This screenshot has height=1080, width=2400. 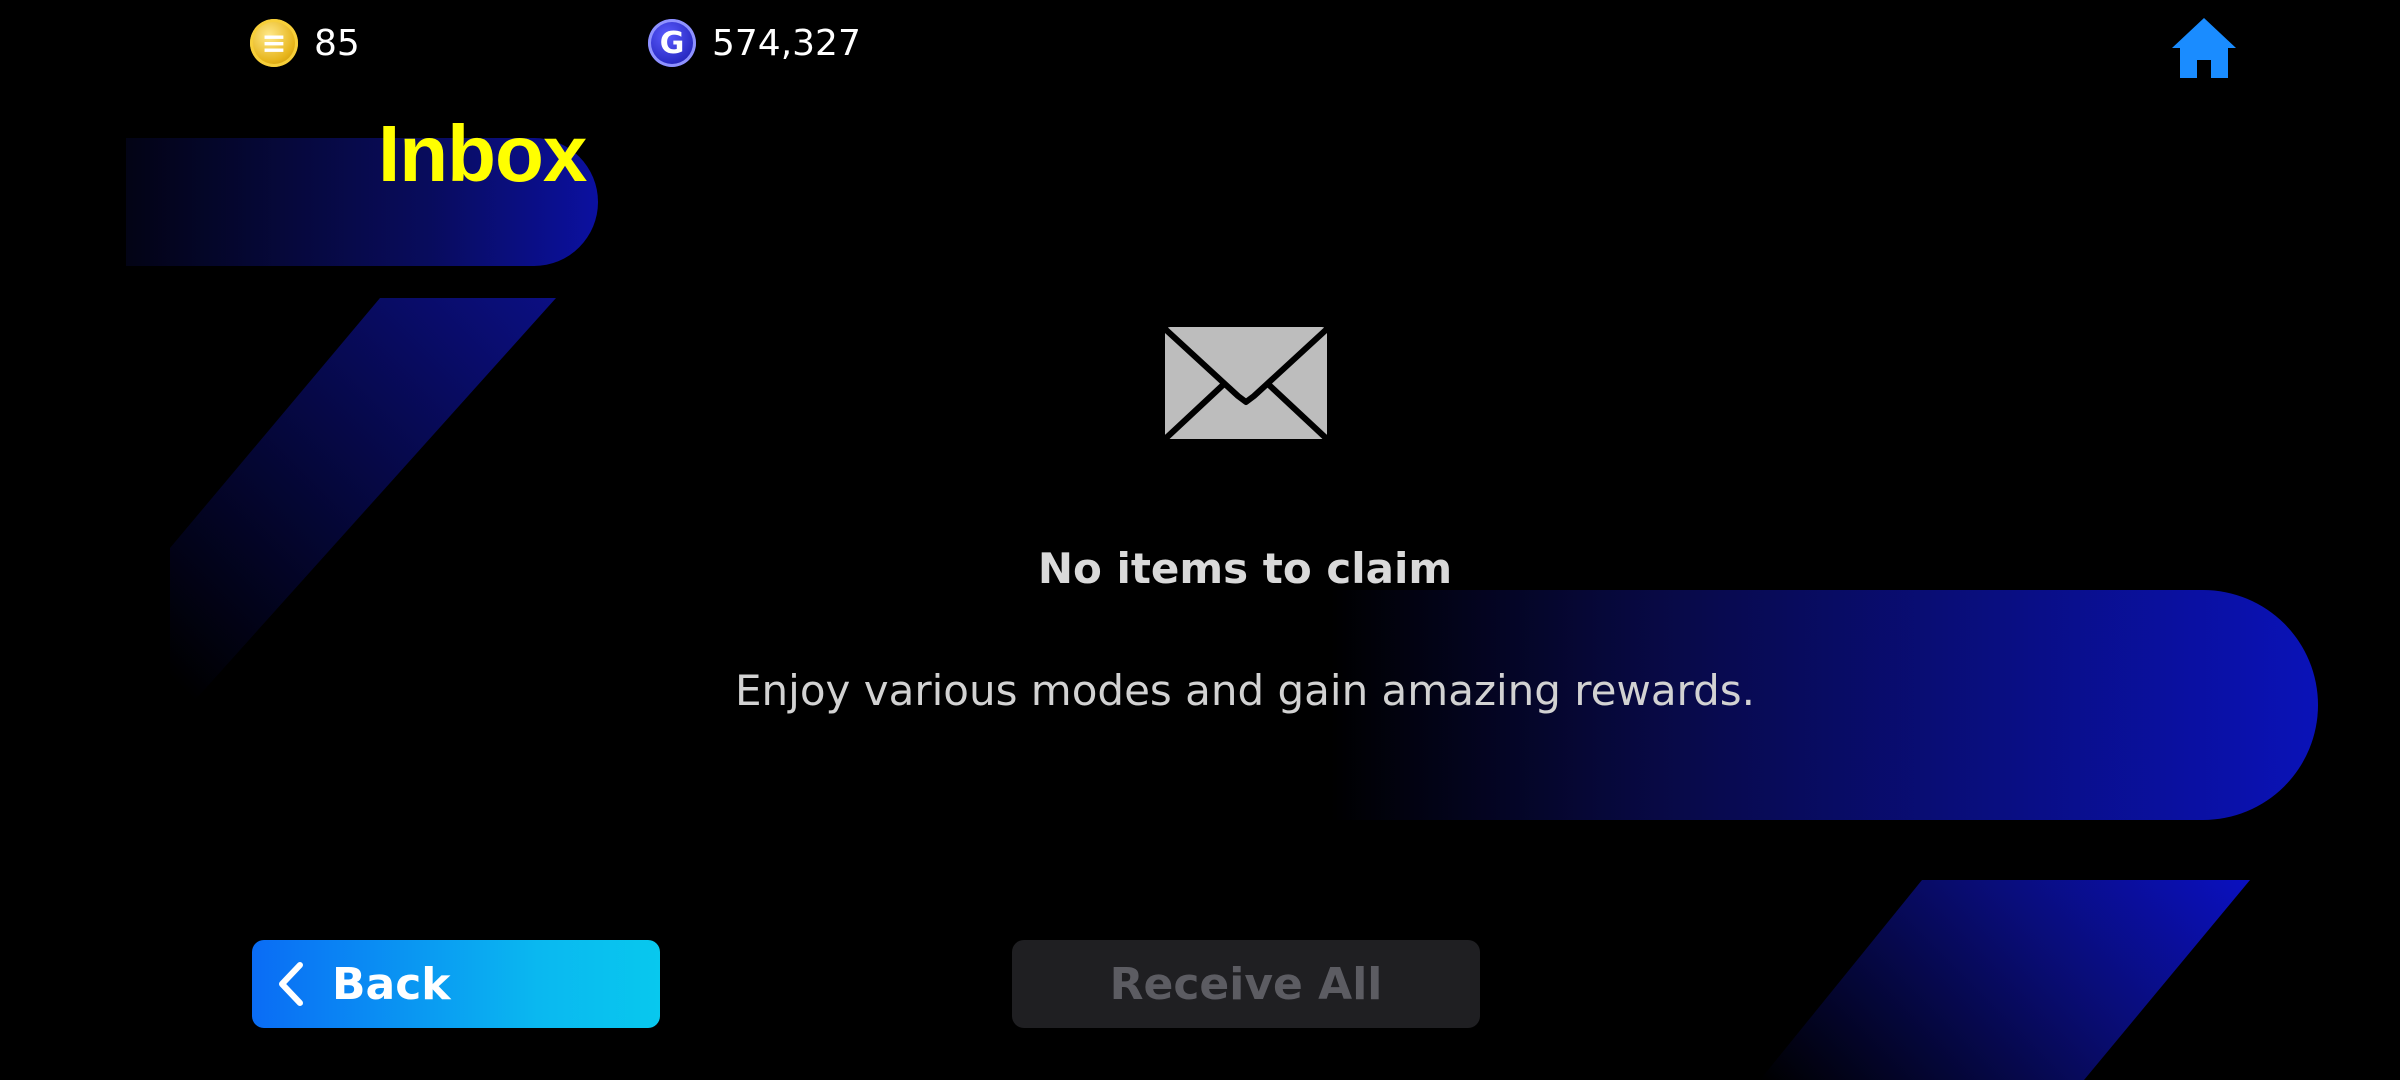 I want to click on gp-icon: G, so click(x=672, y=43).